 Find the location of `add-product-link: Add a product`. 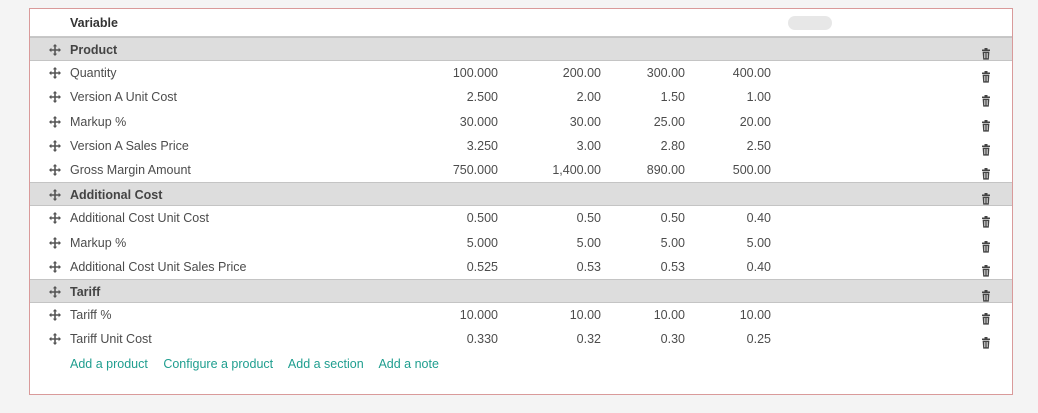

add-product-link: Add a product is located at coordinates (109, 364).